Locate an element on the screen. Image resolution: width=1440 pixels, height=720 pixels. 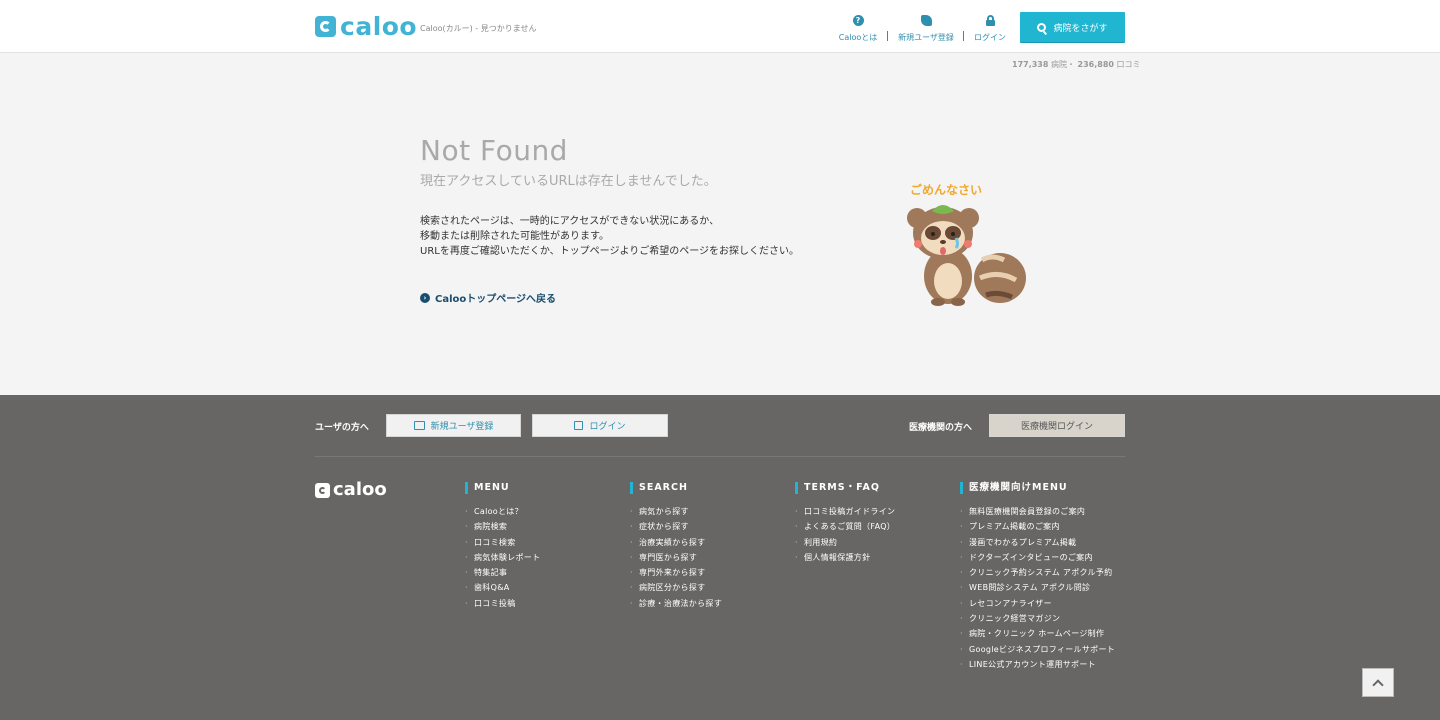
footer-link: クリニック予約システム アポクル予約 is located at coordinates (1037, 573).